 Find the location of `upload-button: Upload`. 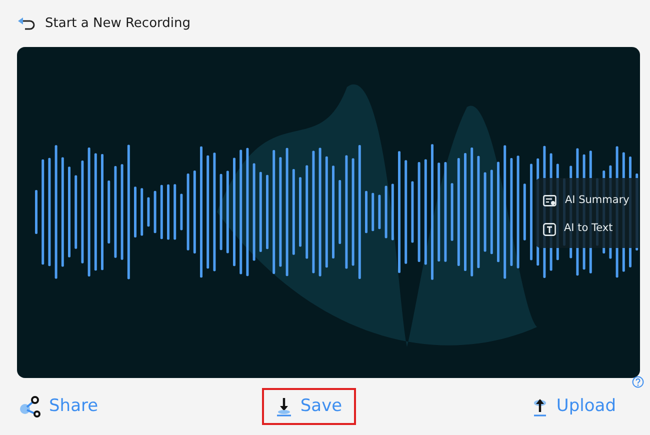

upload-button: Upload is located at coordinates (574, 407).